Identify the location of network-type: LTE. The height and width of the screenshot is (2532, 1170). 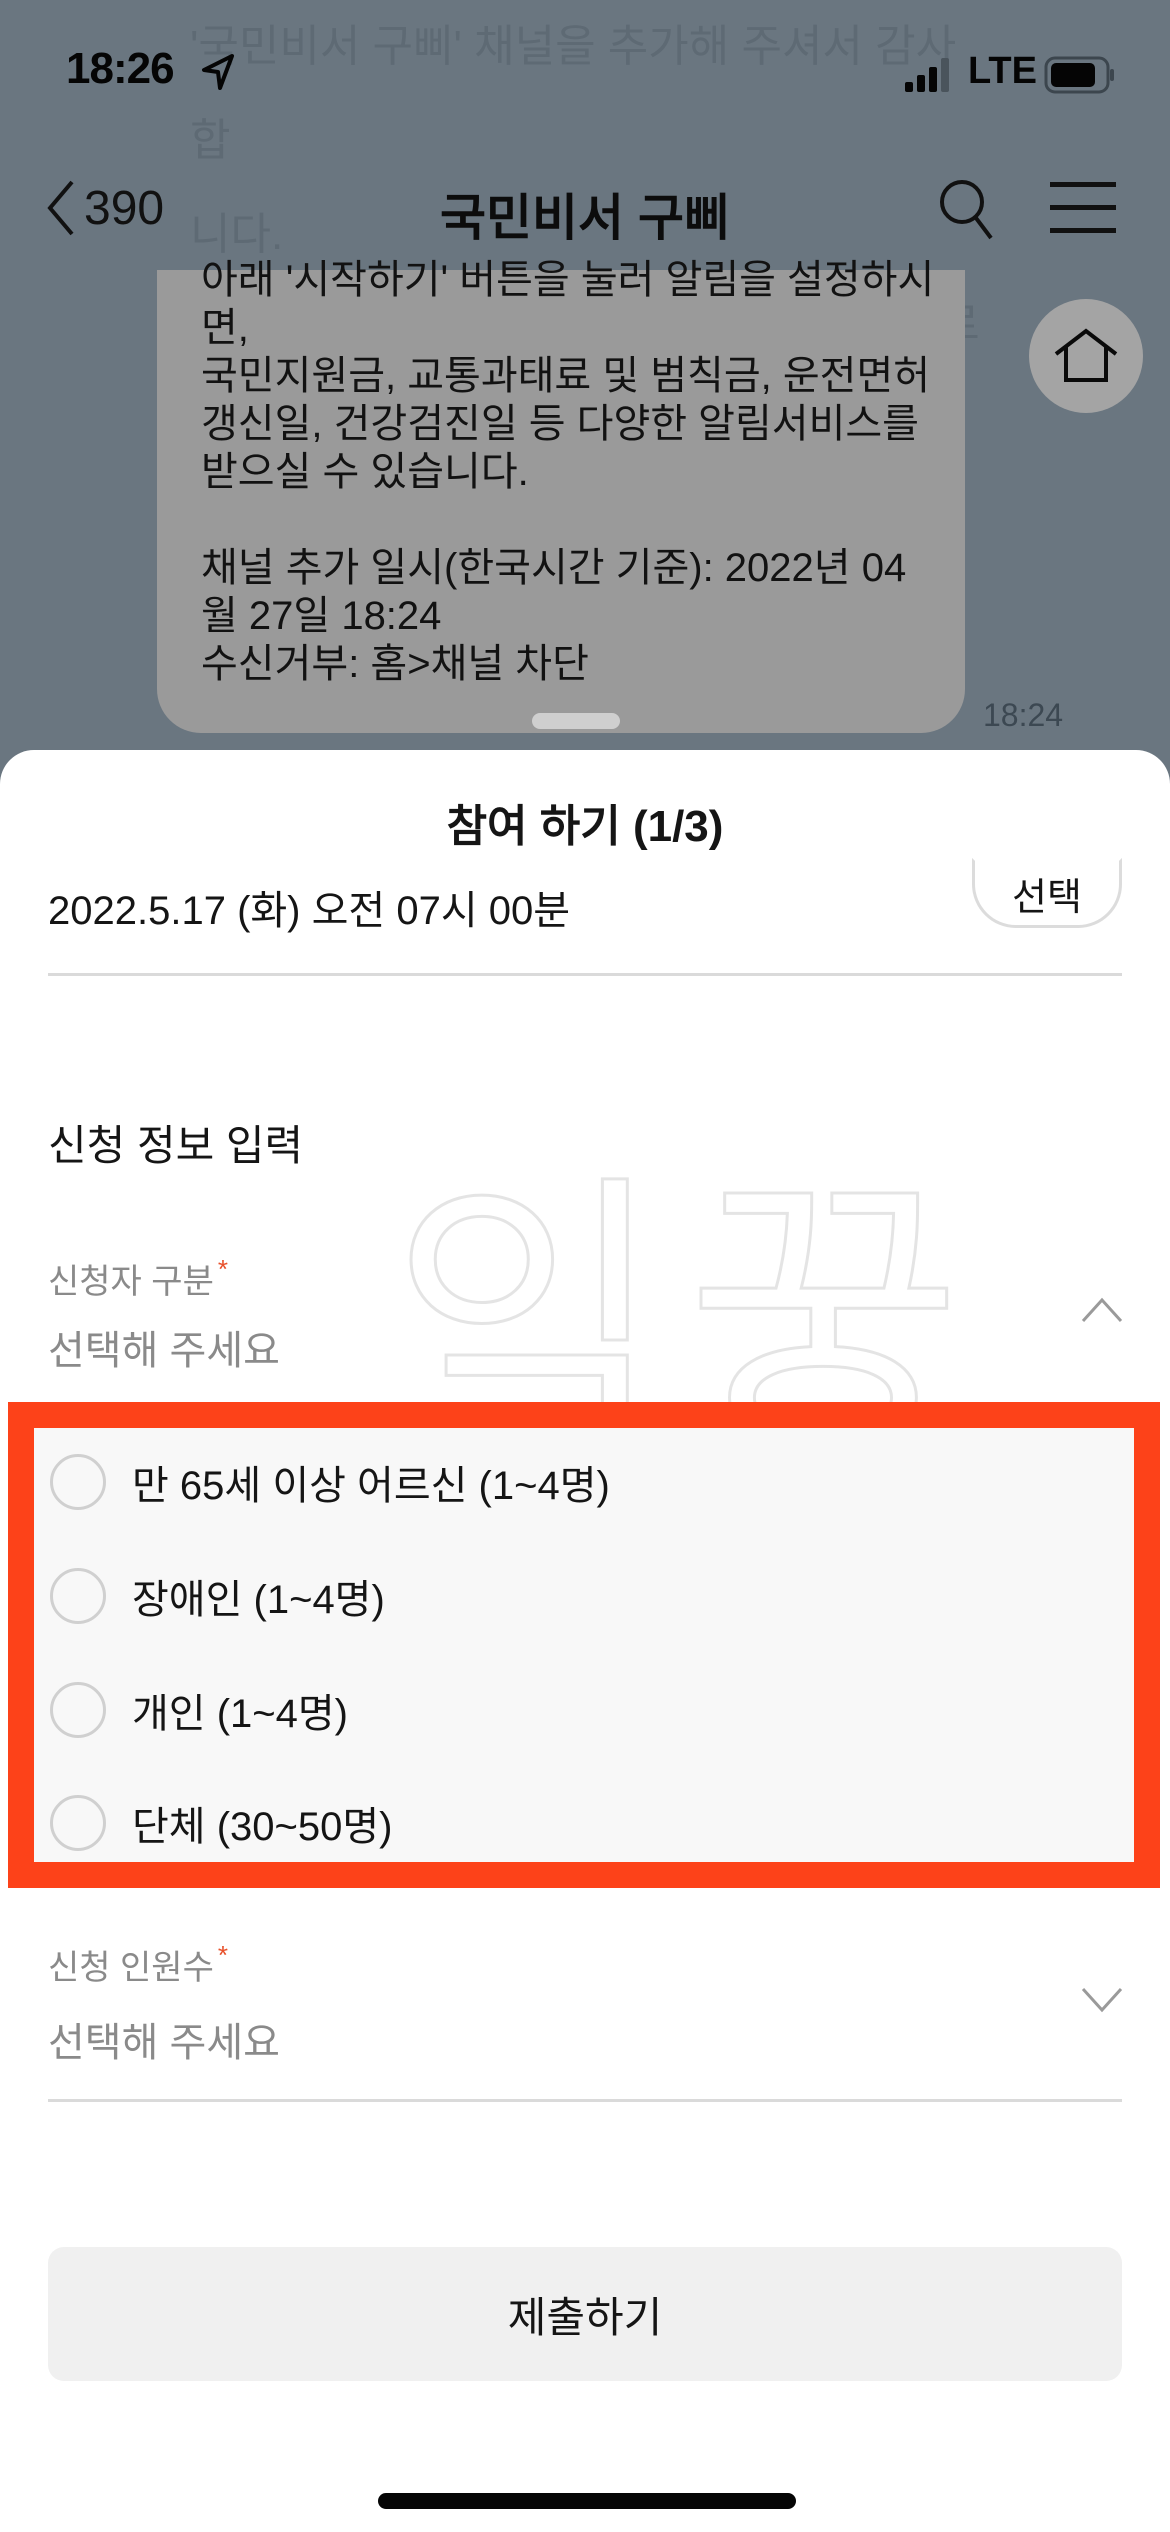
(1002, 71).